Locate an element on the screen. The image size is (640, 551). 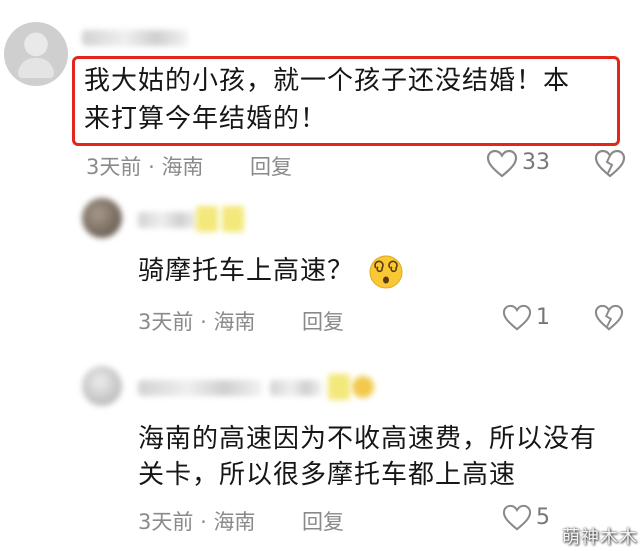
like-count: 1 is located at coordinates (543, 317).